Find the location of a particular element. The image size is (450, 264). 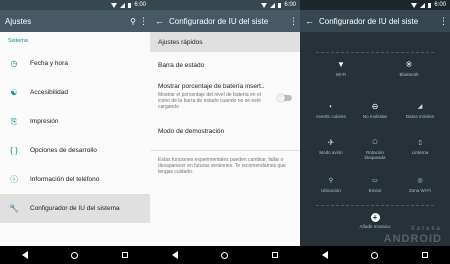

tile-do-not-disturb: ⊖ No molestar is located at coordinates (375, 110).